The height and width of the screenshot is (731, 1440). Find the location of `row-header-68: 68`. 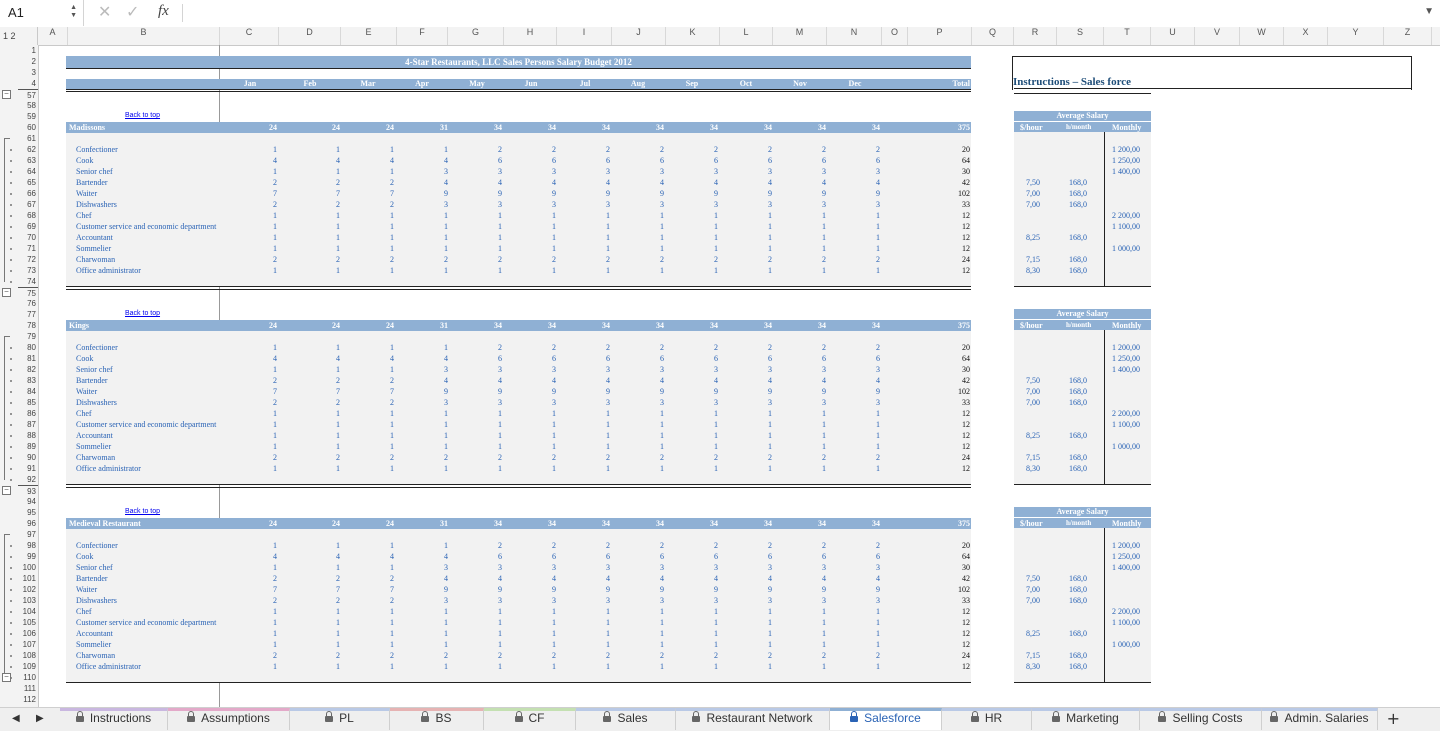

row-header-68: 68 is located at coordinates (28, 215).